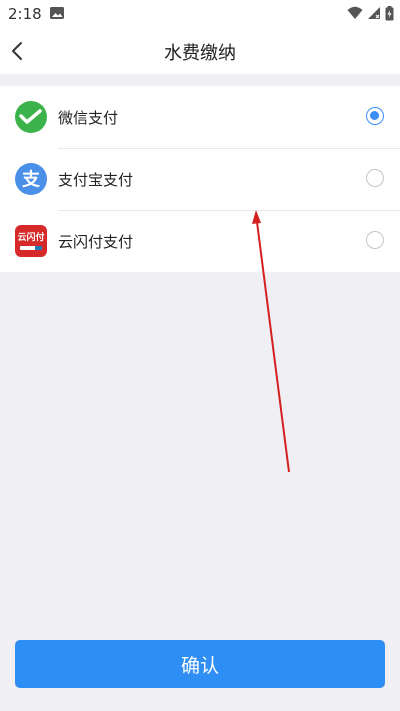  What do you see at coordinates (375, 116) in the screenshot?
I see `radio-wechat` at bounding box center [375, 116].